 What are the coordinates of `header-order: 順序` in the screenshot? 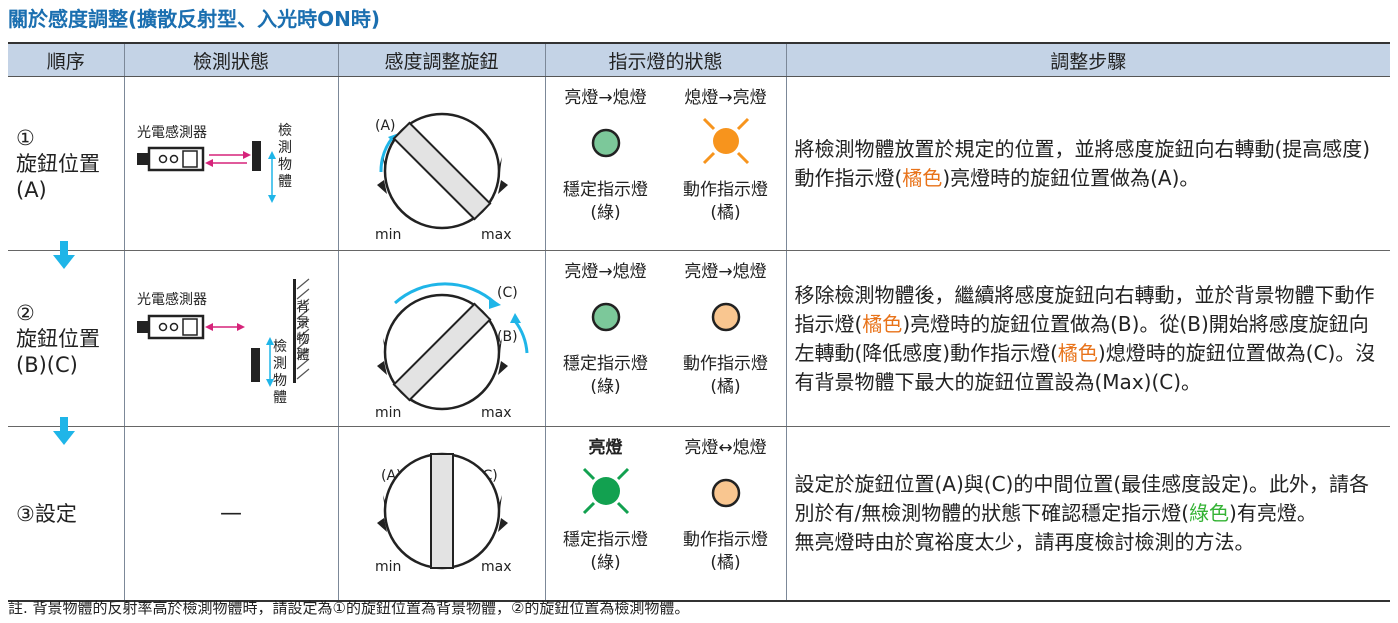 It's located at (66, 59).